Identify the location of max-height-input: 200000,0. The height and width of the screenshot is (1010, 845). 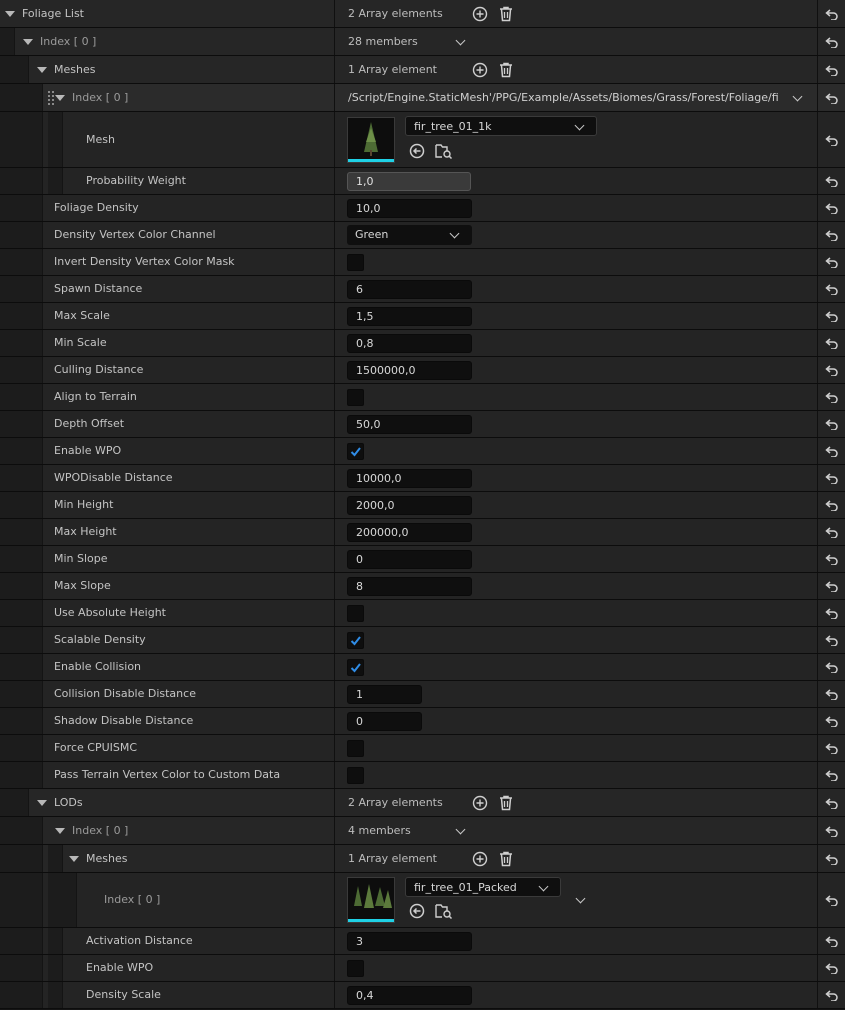
(409, 532).